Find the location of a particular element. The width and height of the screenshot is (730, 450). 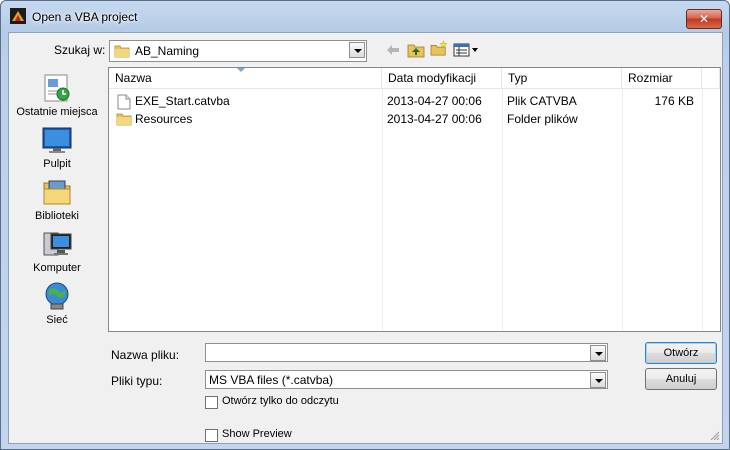

readonly-checkbox is located at coordinates (211, 402).